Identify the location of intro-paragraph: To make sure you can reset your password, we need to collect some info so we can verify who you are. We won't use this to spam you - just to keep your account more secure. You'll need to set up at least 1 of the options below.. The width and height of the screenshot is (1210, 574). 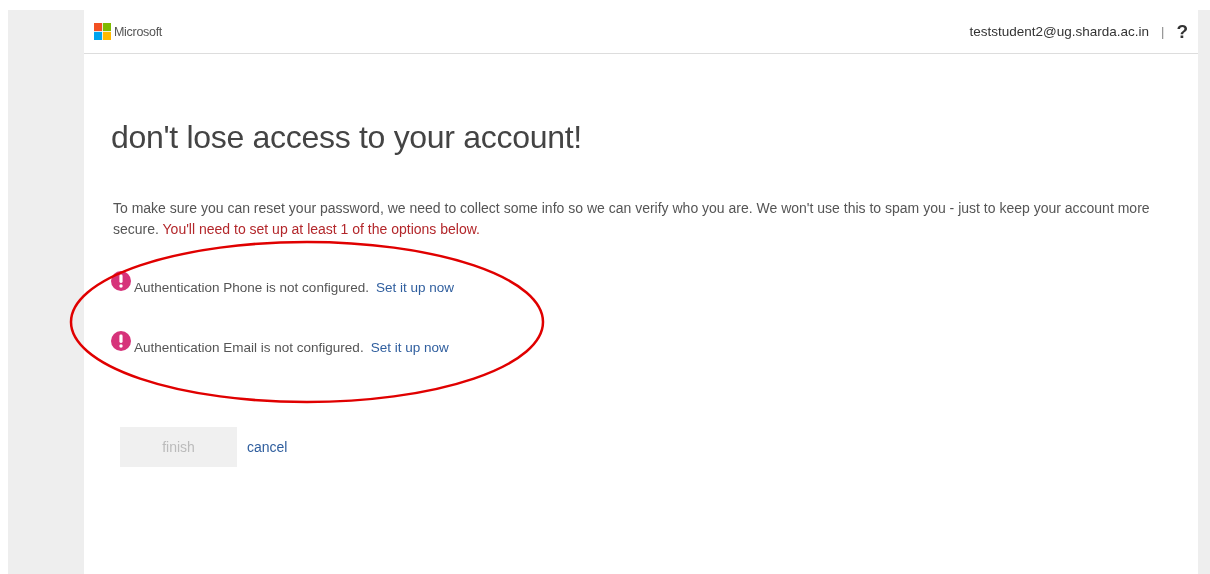
(632, 219).